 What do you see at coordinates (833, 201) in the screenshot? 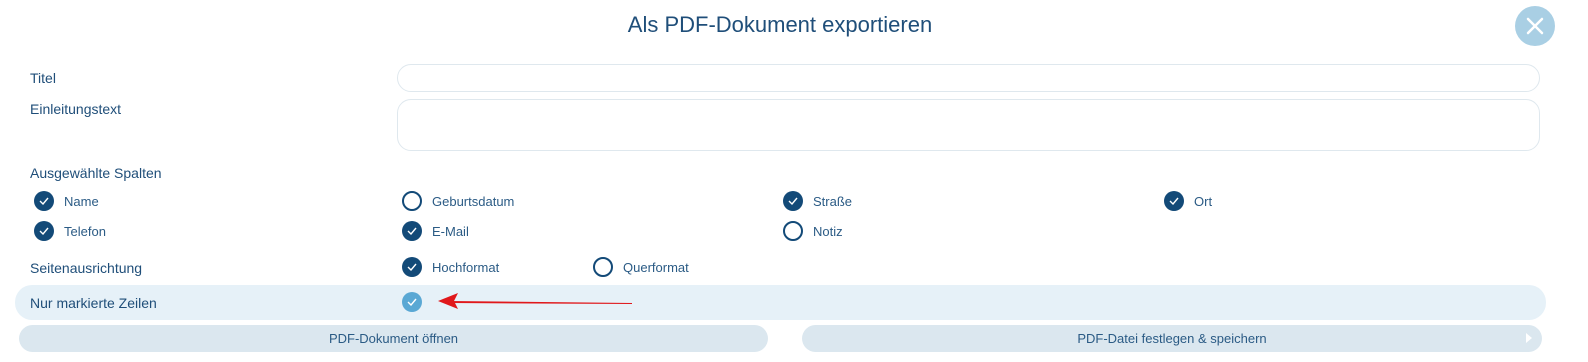
I see `column-option-label: Straße` at bounding box center [833, 201].